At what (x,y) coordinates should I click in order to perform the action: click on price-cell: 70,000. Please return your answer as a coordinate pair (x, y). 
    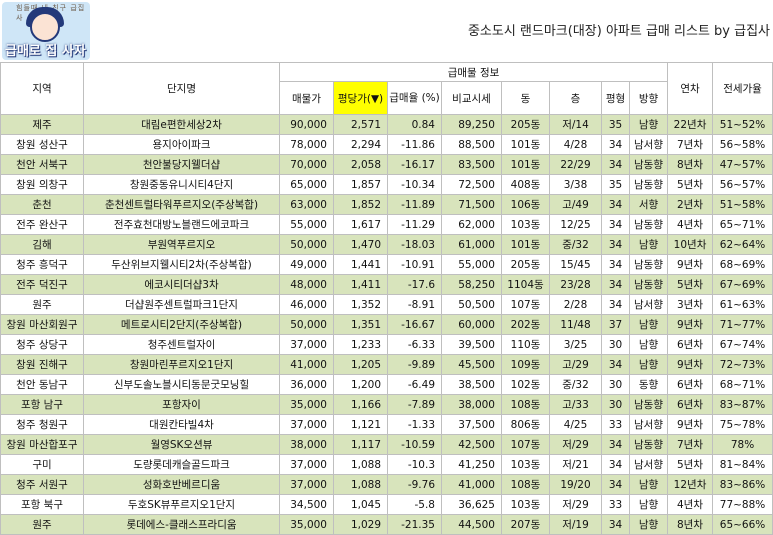
    Looking at the image, I should click on (306, 164).